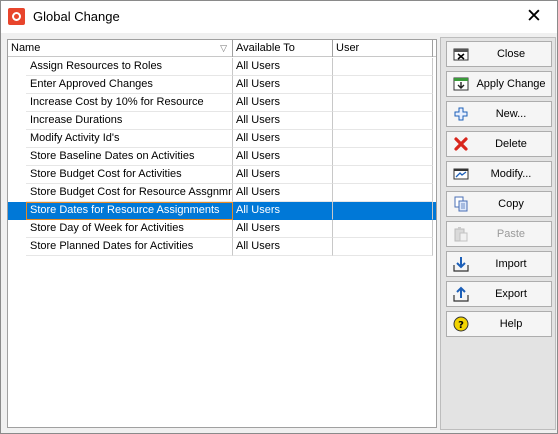 Image resolution: width=558 pixels, height=434 pixels. Describe the element at coordinates (129, 175) in the screenshot. I see `row-name-cell: Store Budget Cost for Activities` at that location.